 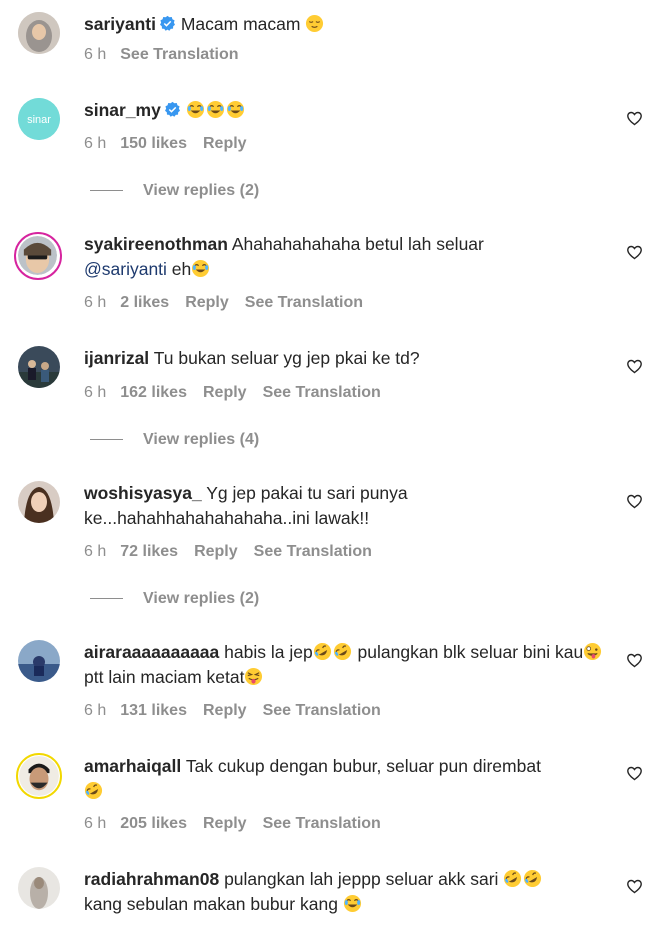 I want to click on comment-text: kang sebulan makan bubur kang, so click(x=213, y=904).